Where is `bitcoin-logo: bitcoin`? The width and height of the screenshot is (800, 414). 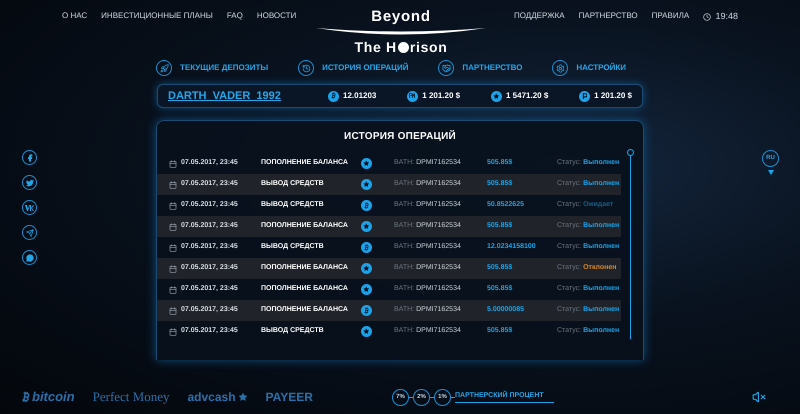
bitcoin-logo: bitcoin is located at coordinates (47, 397).